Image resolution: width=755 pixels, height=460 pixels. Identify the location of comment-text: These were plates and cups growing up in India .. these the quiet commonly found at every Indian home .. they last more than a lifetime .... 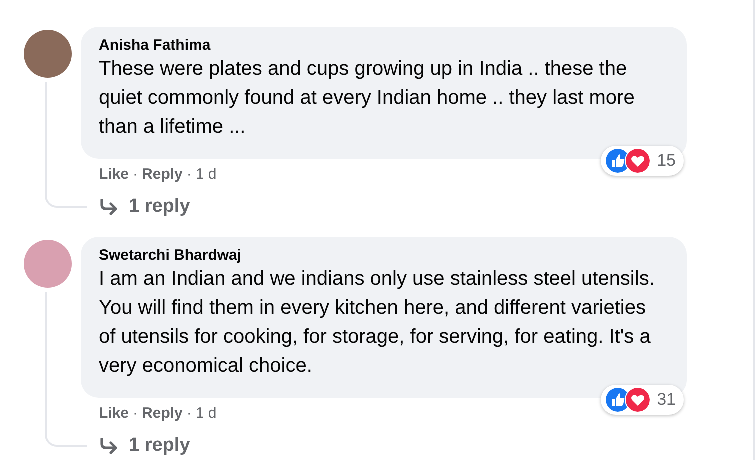
(367, 98).